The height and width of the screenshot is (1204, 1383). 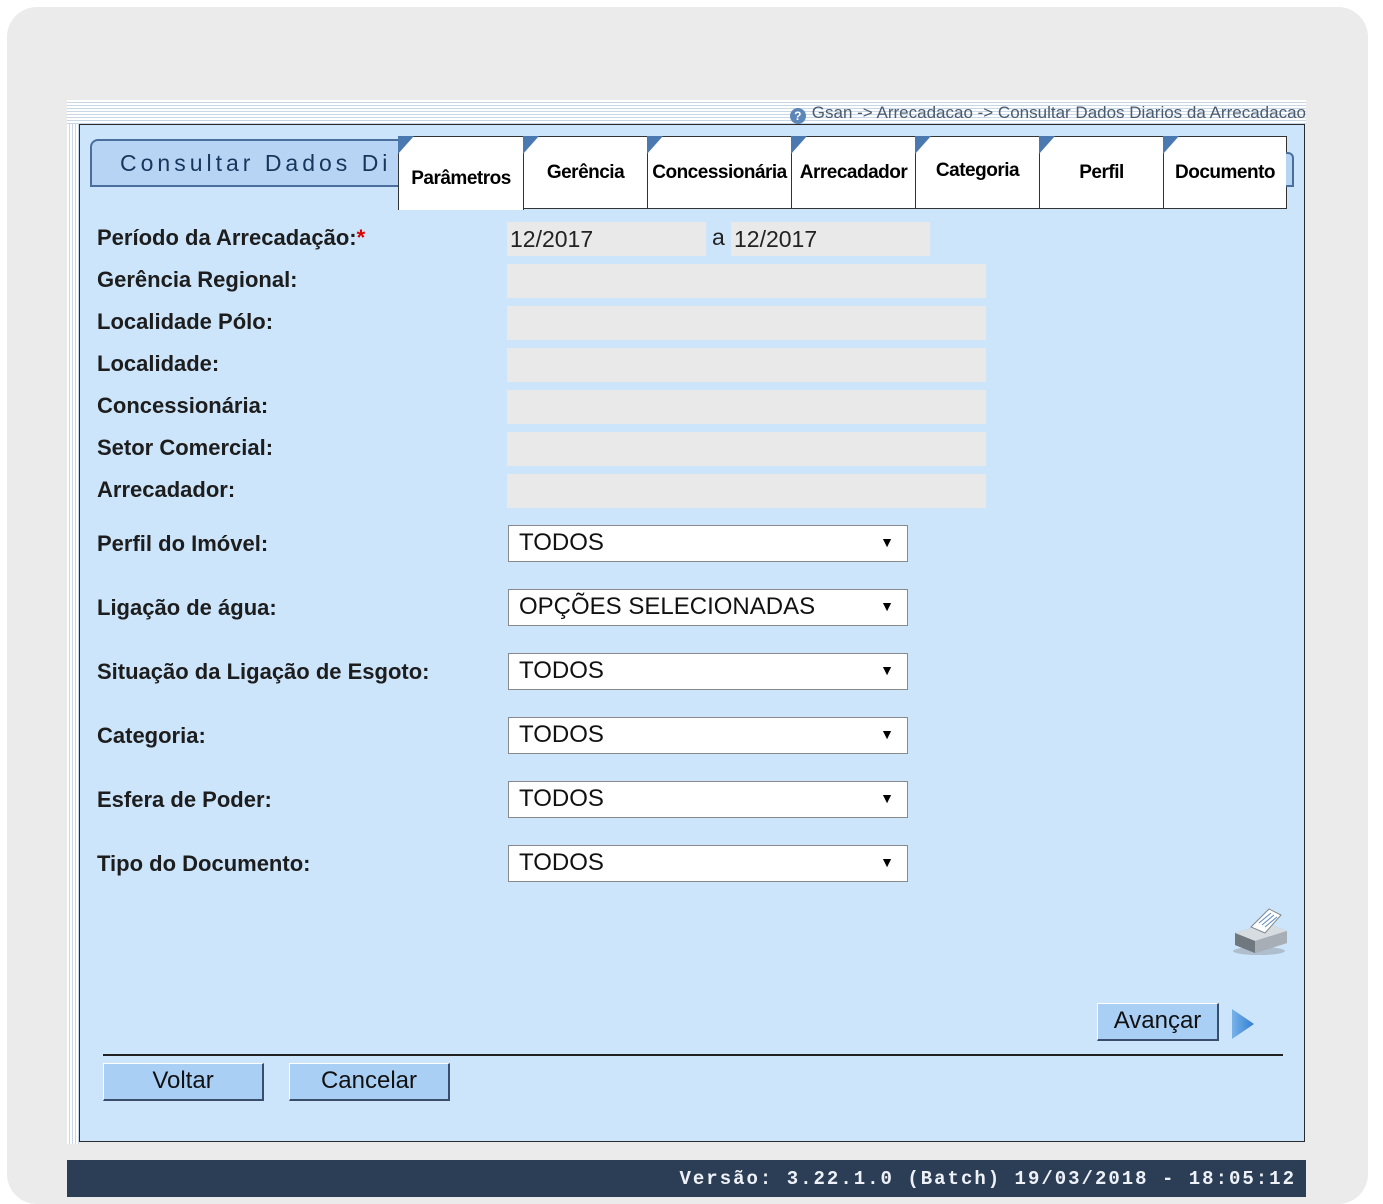 I want to click on localidade-label: Localidade:, so click(x=158, y=363).